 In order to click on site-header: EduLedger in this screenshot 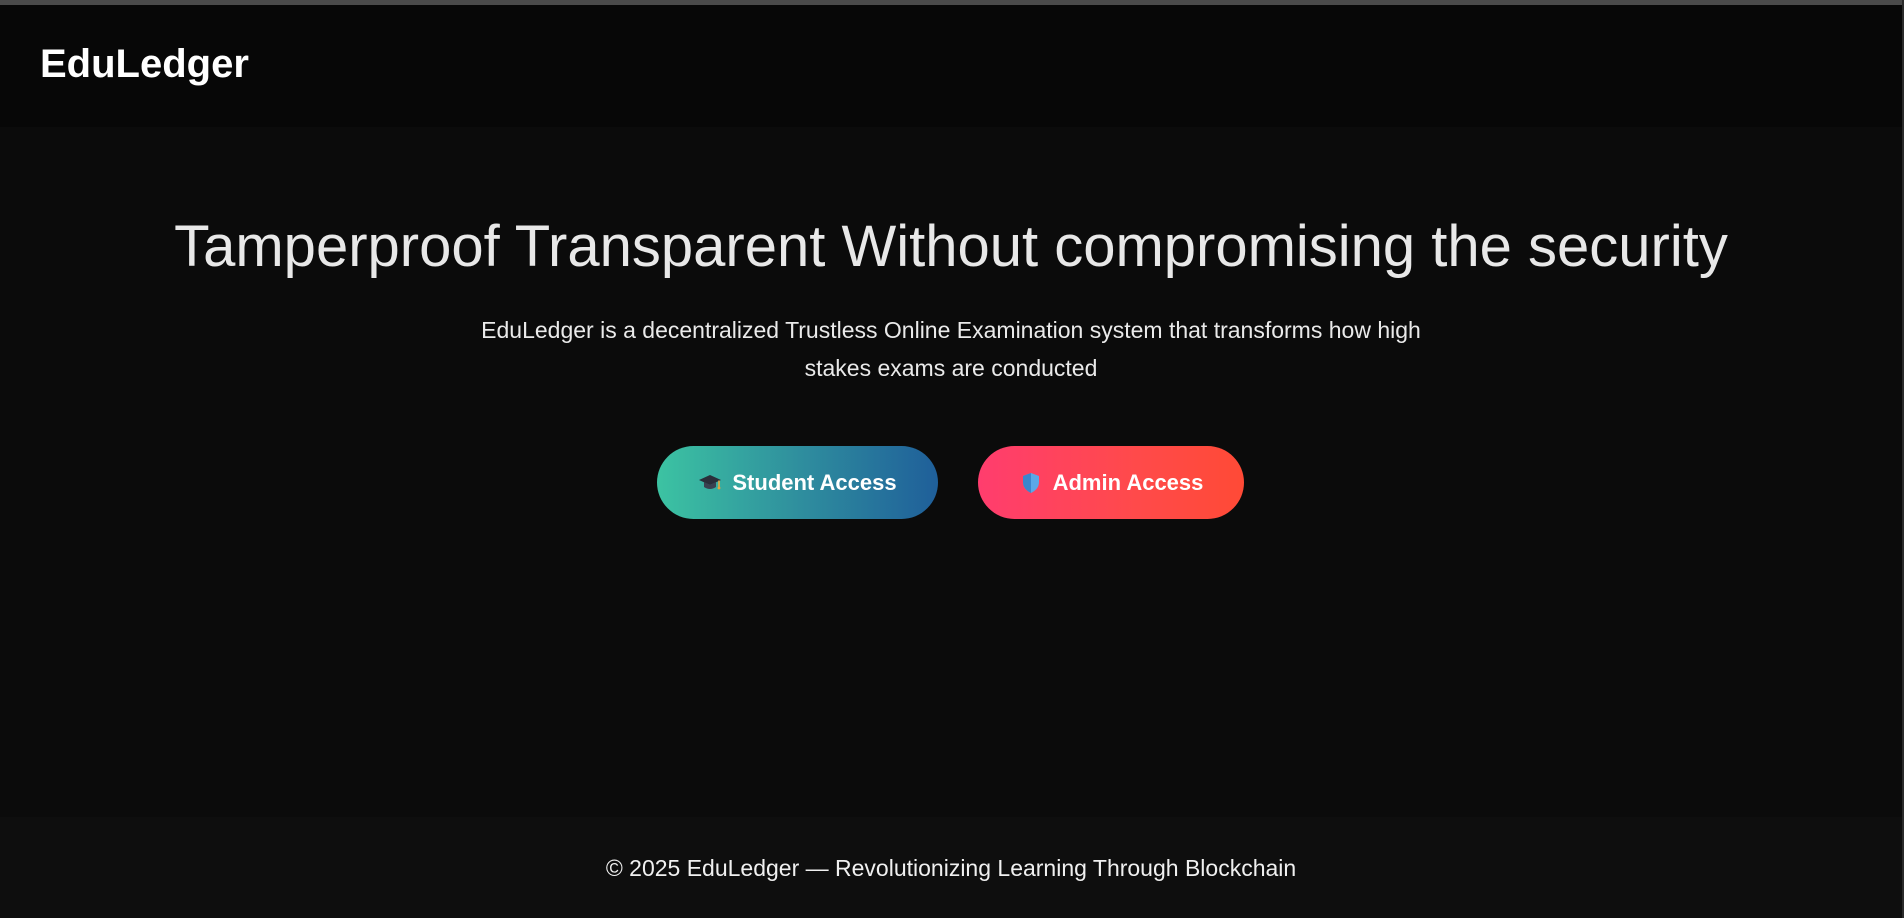, I will do `click(951, 66)`.